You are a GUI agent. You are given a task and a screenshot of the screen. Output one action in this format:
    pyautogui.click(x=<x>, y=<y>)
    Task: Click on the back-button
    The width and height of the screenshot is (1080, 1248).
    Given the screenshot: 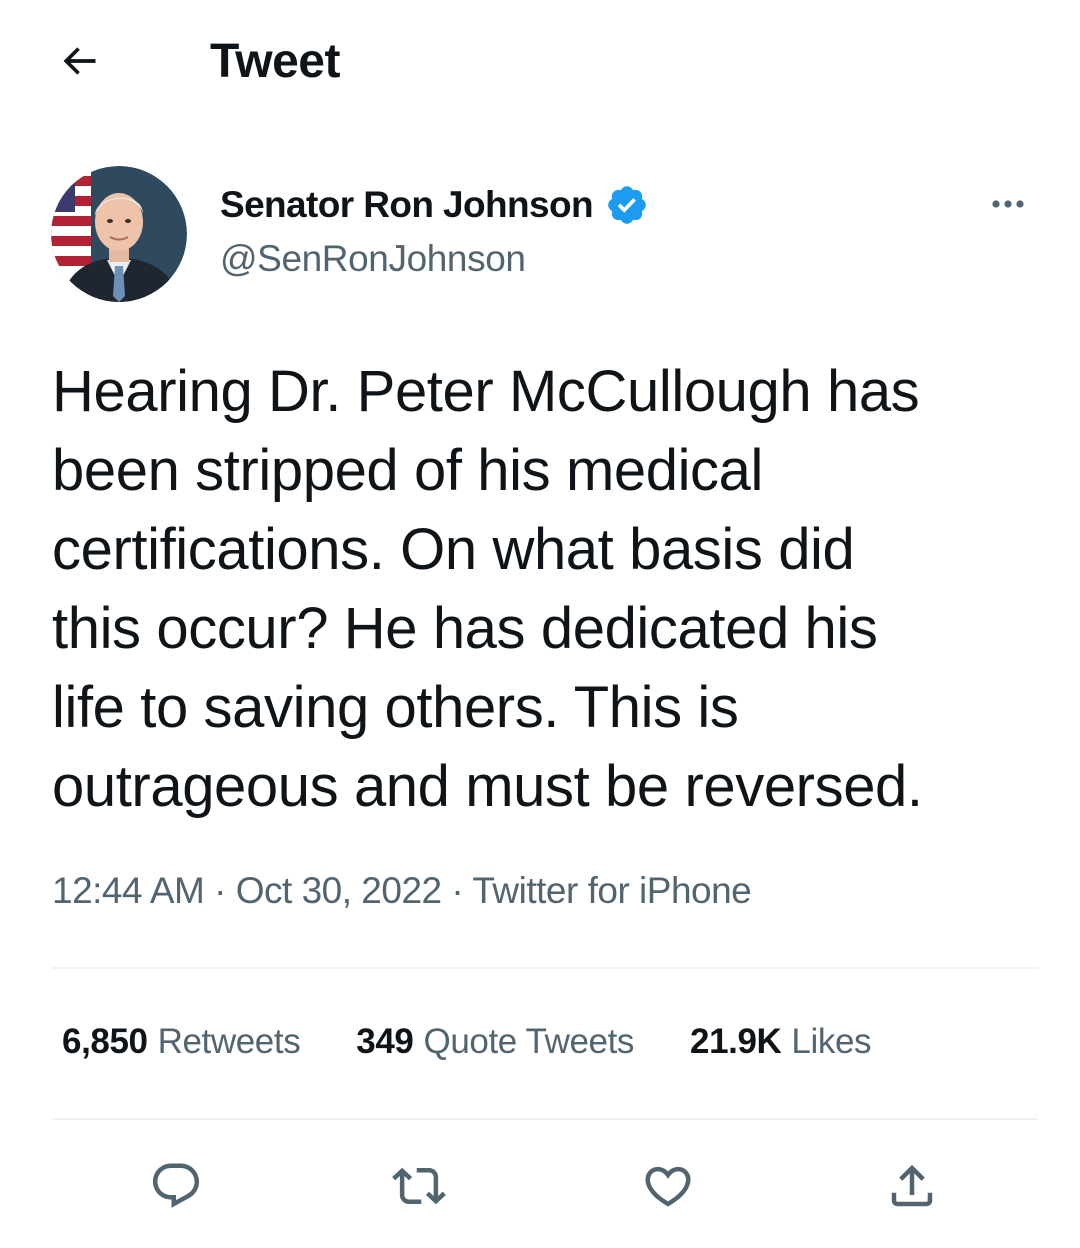 What is the action you would take?
    pyautogui.click(x=79, y=63)
    